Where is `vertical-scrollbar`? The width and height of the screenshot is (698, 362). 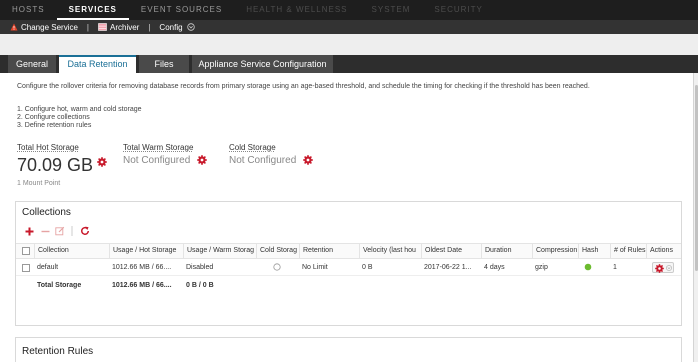
vertical-scrollbar is located at coordinates (695, 217).